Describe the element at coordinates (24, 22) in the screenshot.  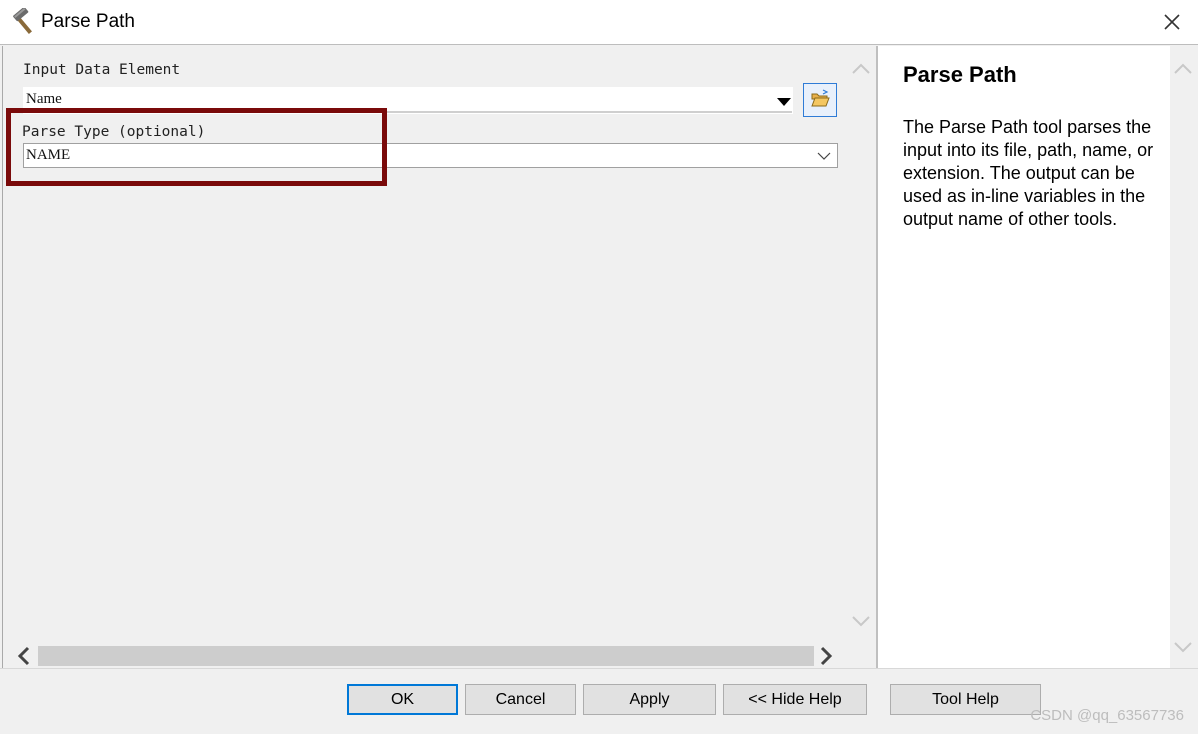
I see `hammer-icon` at that location.